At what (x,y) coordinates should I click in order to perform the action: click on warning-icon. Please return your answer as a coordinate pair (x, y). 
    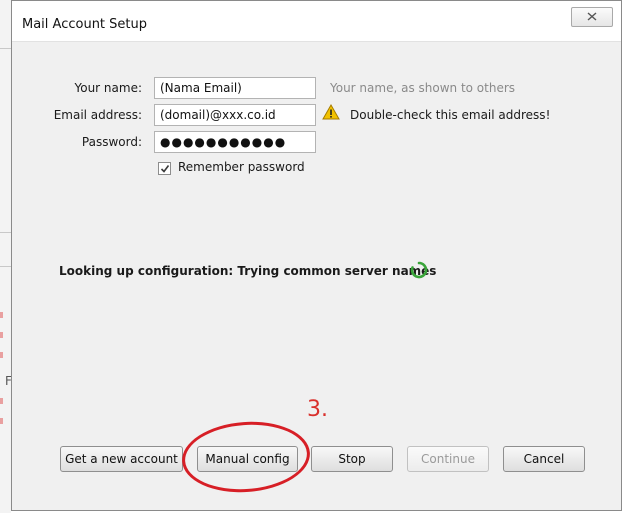
    Looking at the image, I should click on (331, 113).